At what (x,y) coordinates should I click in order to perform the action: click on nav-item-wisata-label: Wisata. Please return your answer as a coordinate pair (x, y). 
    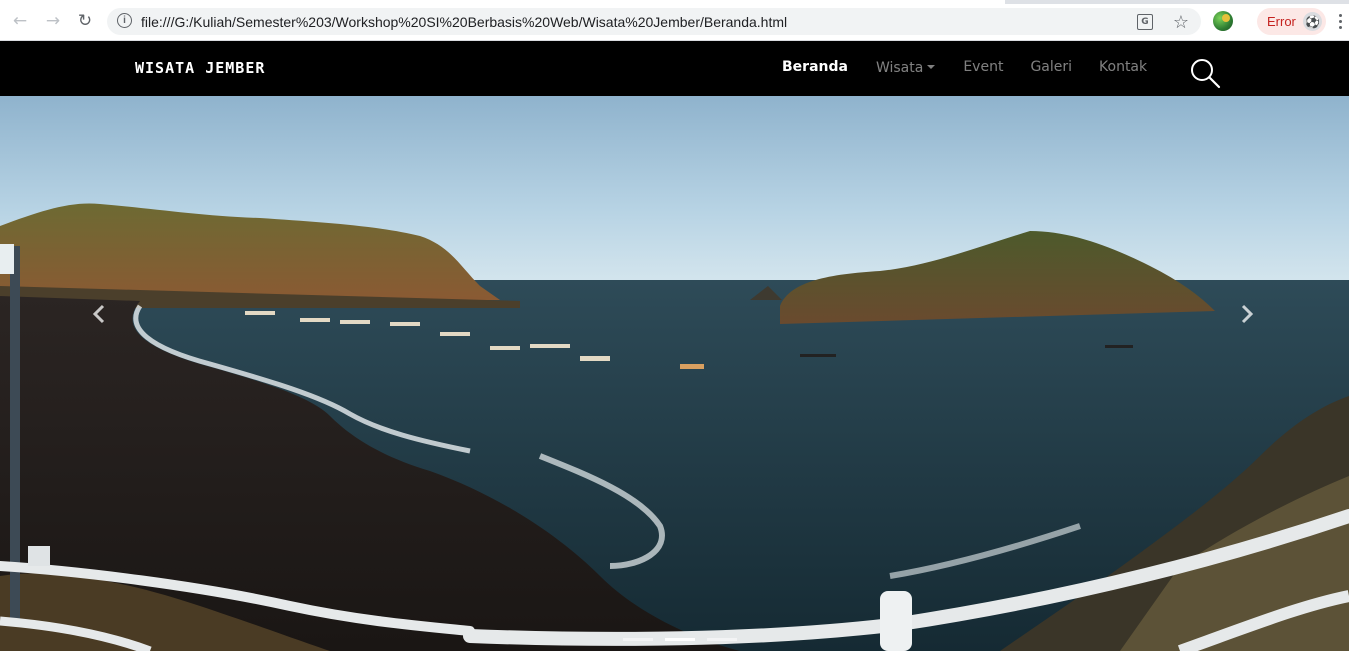
    Looking at the image, I should click on (899, 68).